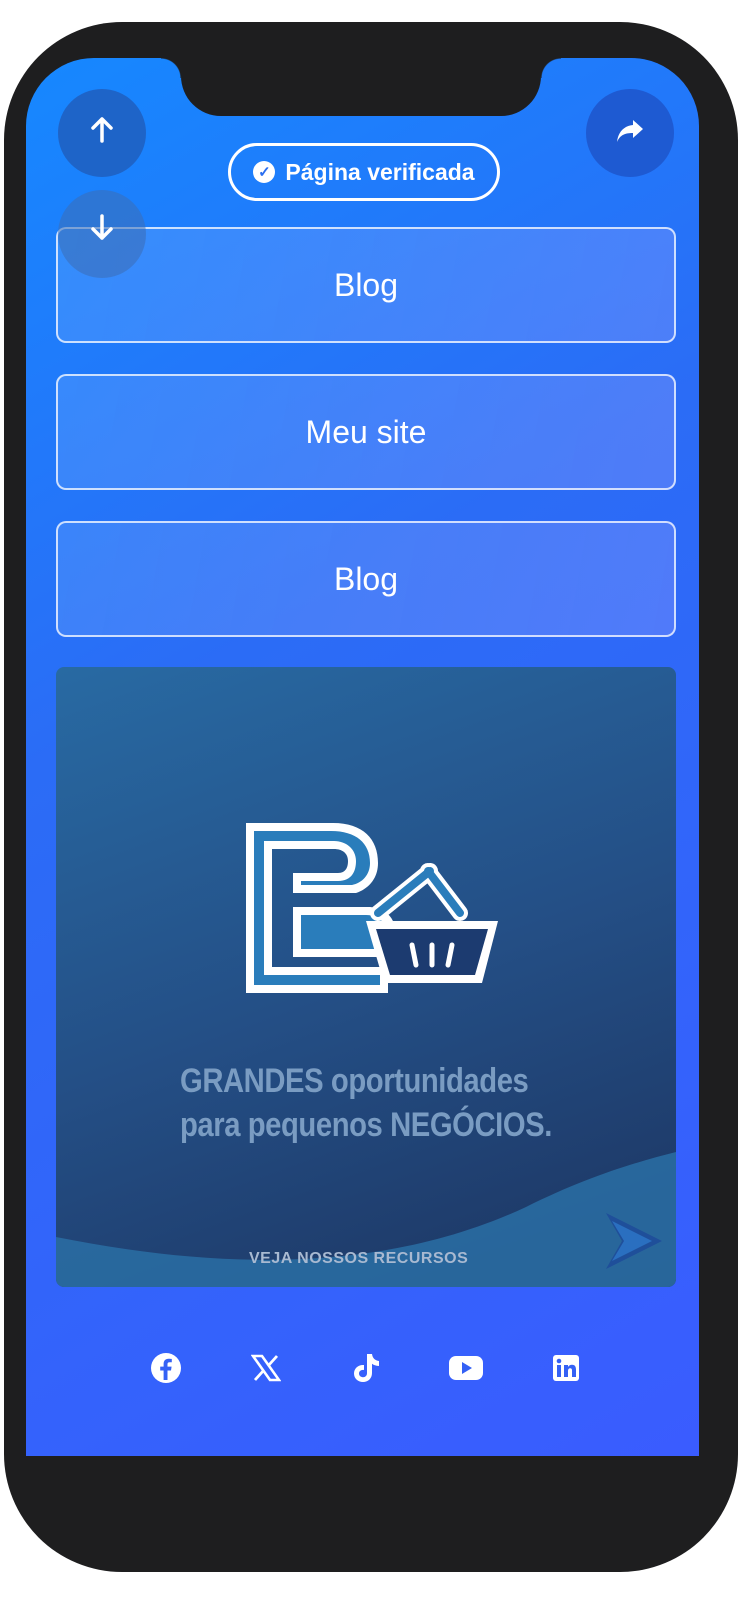 This screenshot has width=750, height=1600. I want to click on tiktok-icon, so click(366, 1368).